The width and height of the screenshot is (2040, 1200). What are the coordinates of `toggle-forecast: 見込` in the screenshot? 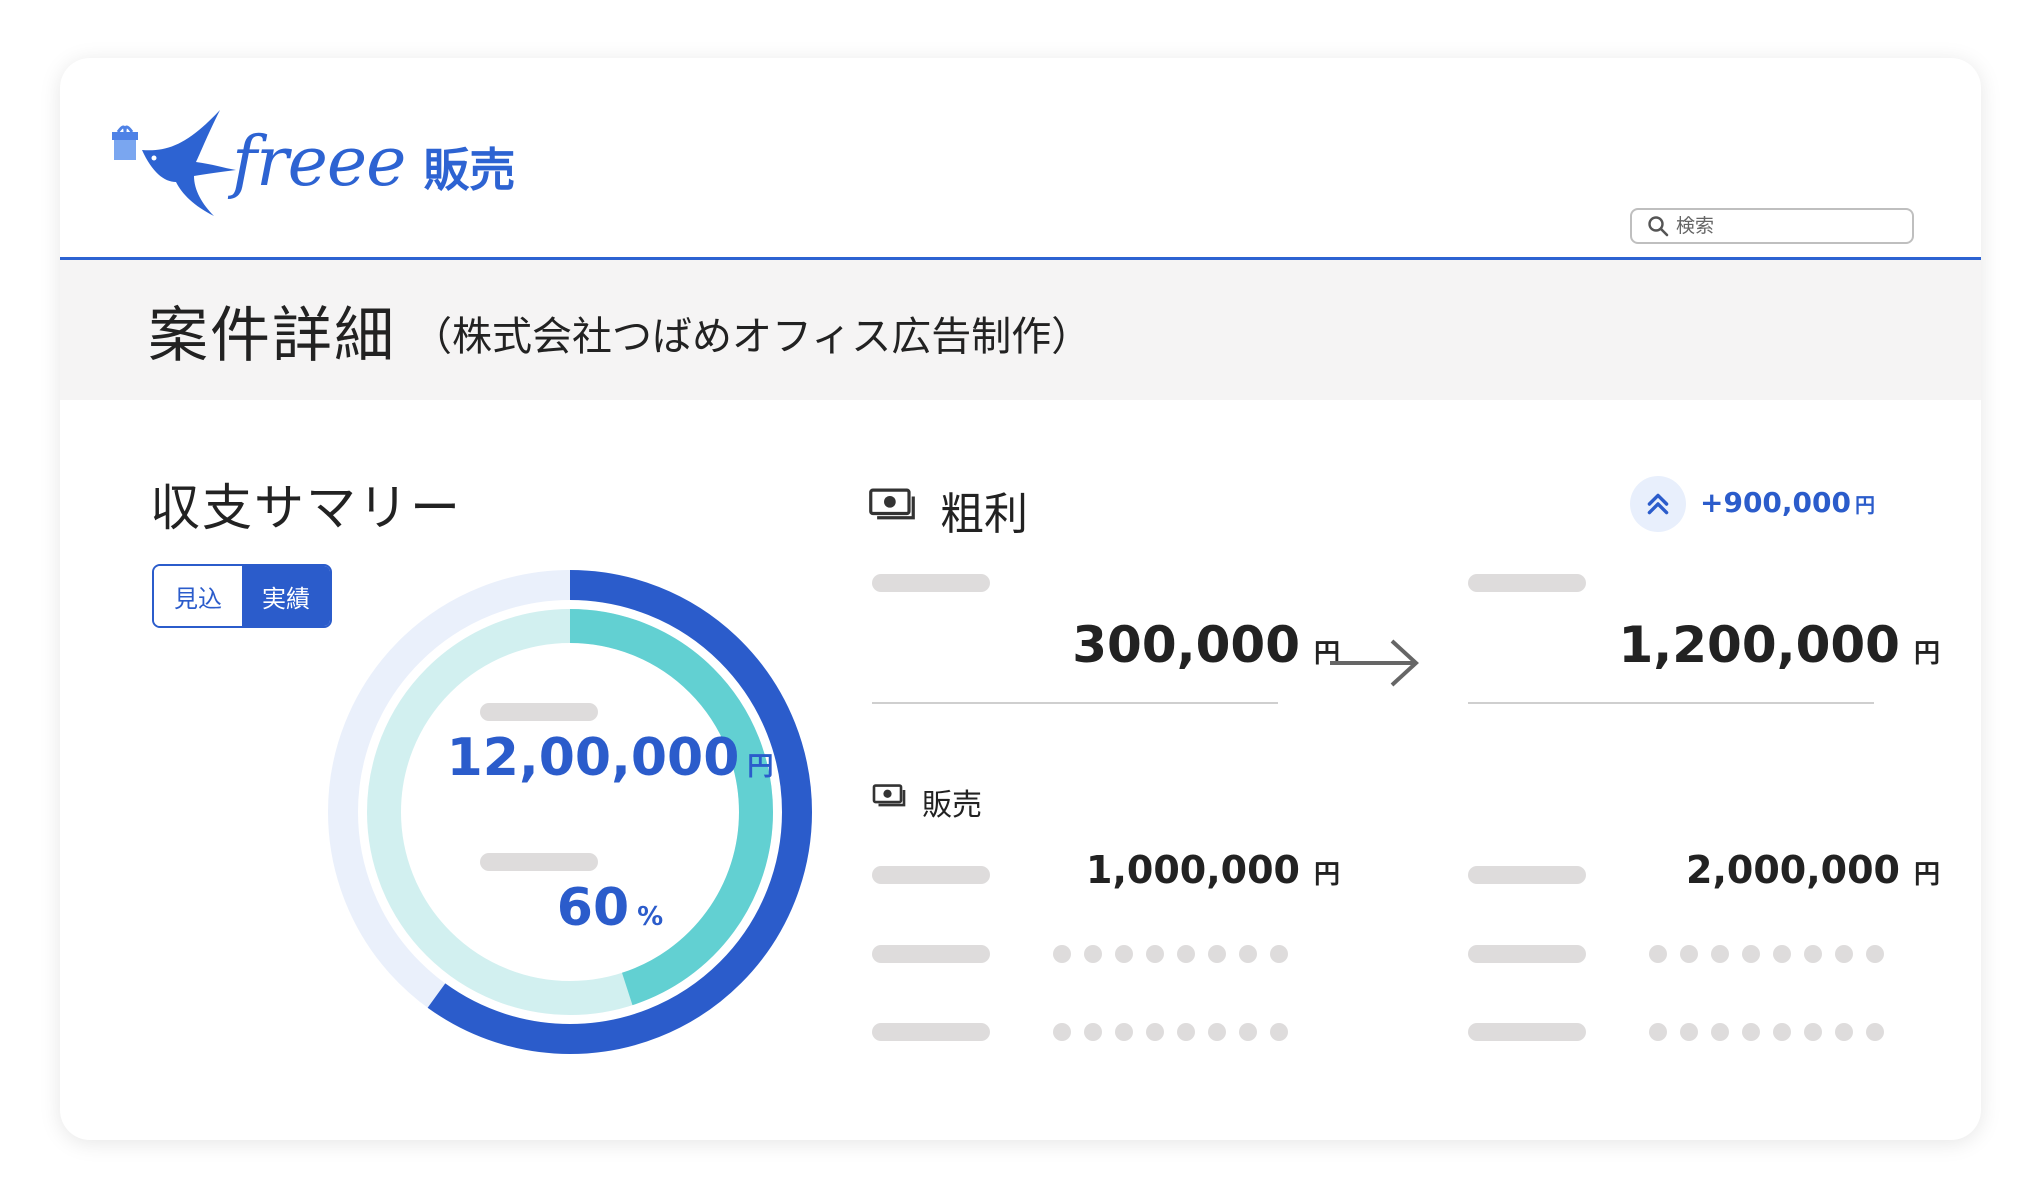 It's located at (198, 596).